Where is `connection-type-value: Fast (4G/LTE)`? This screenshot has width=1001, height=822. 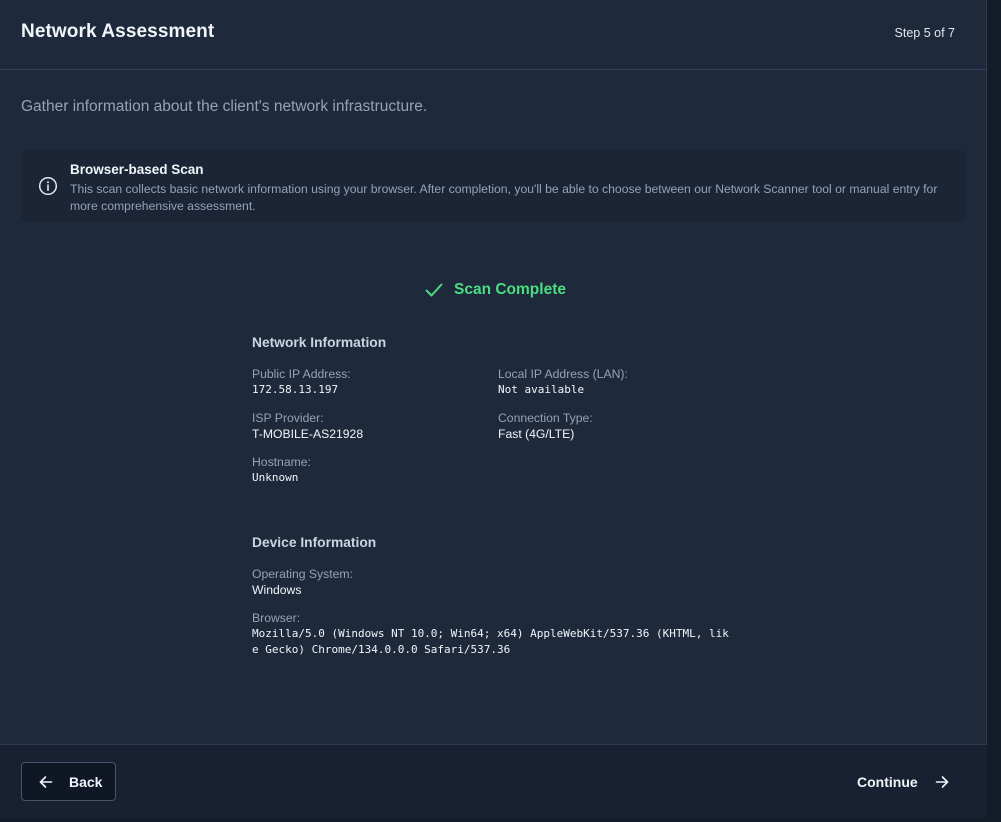
connection-type-value: Fast (4G/LTE) is located at coordinates (536, 434).